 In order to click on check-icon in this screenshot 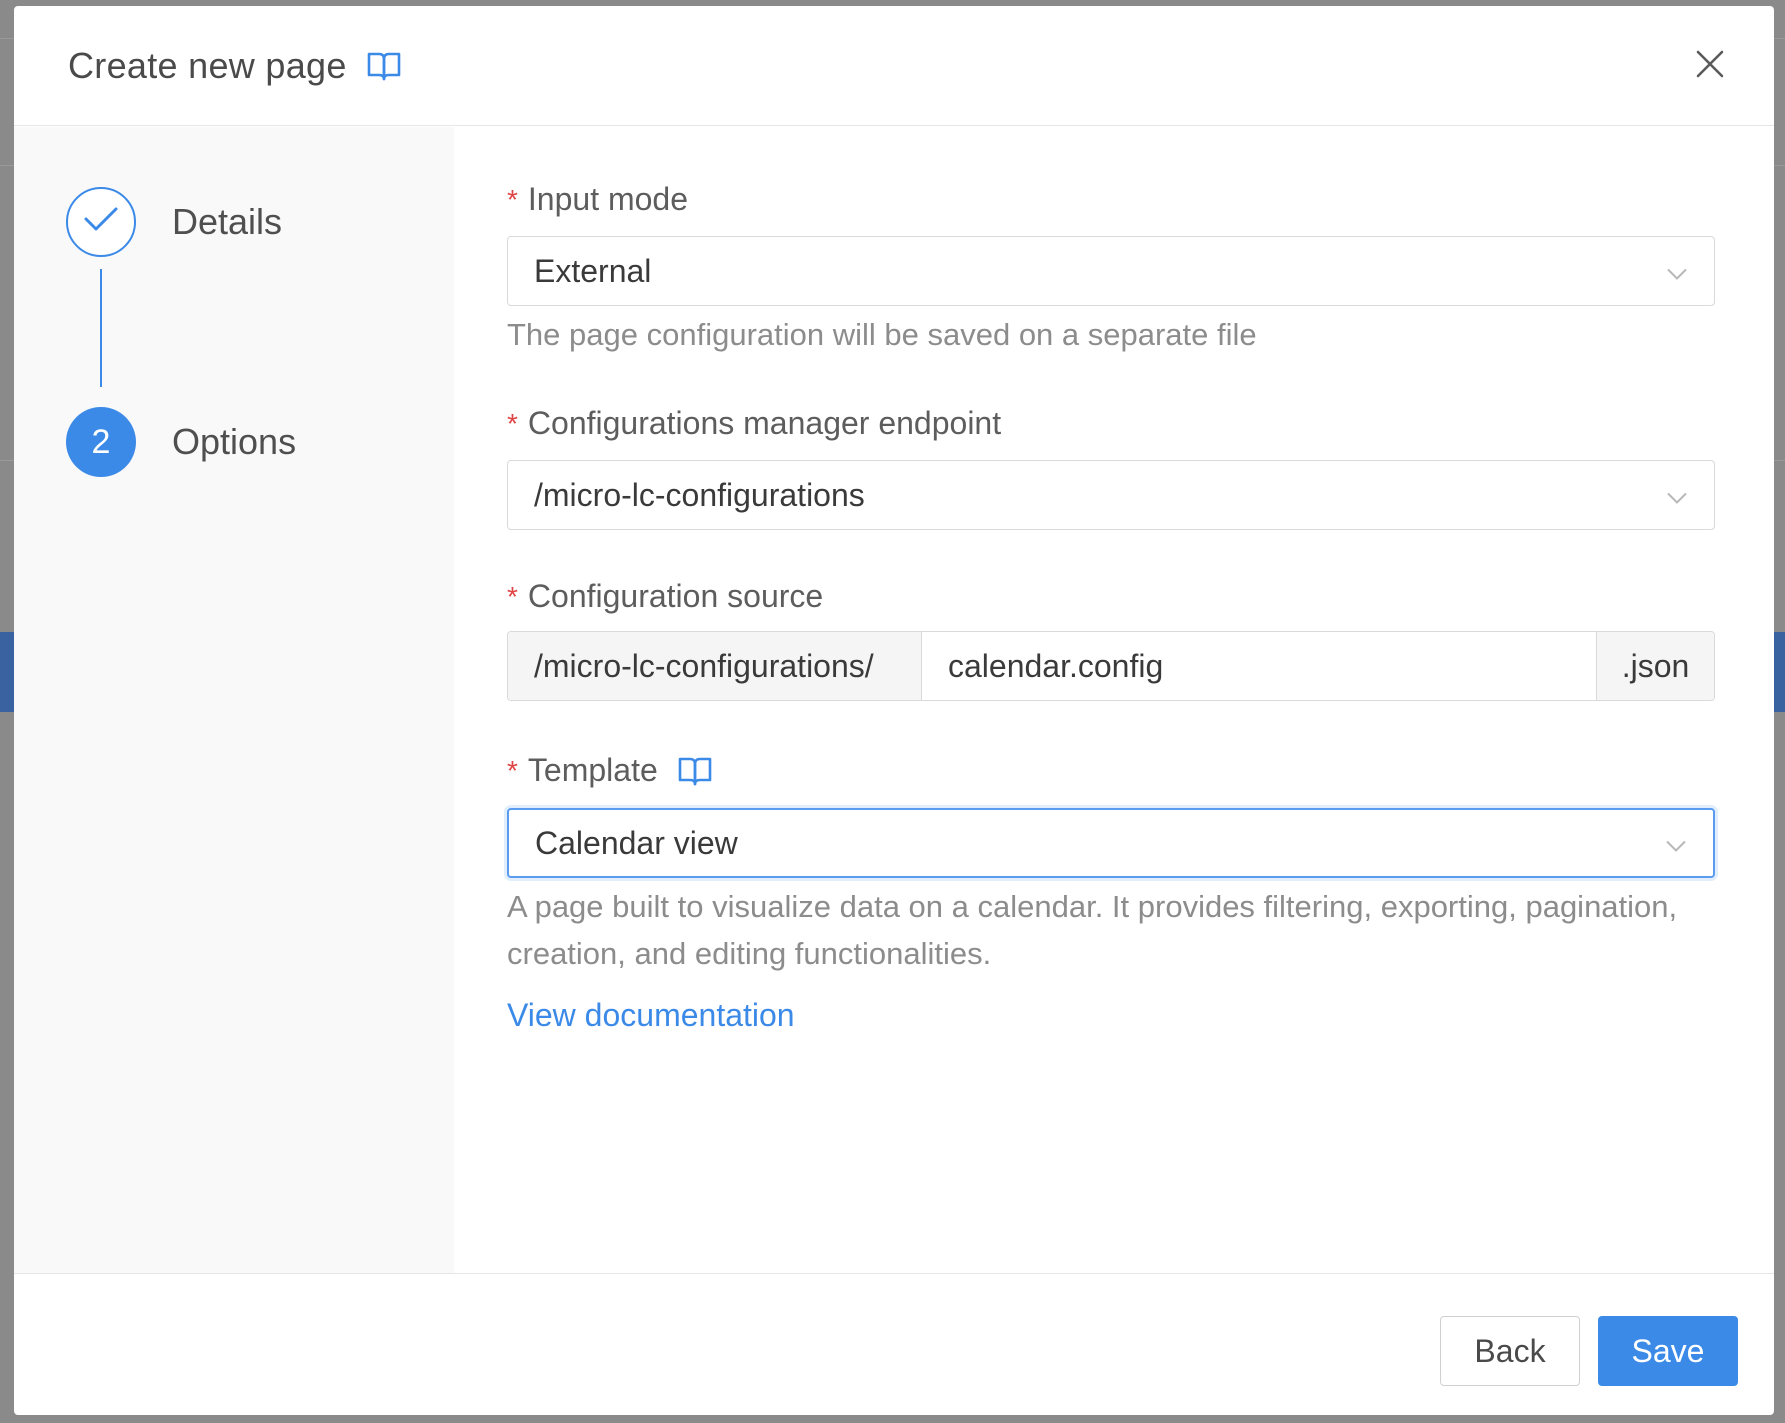, I will do `click(101, 222)`.